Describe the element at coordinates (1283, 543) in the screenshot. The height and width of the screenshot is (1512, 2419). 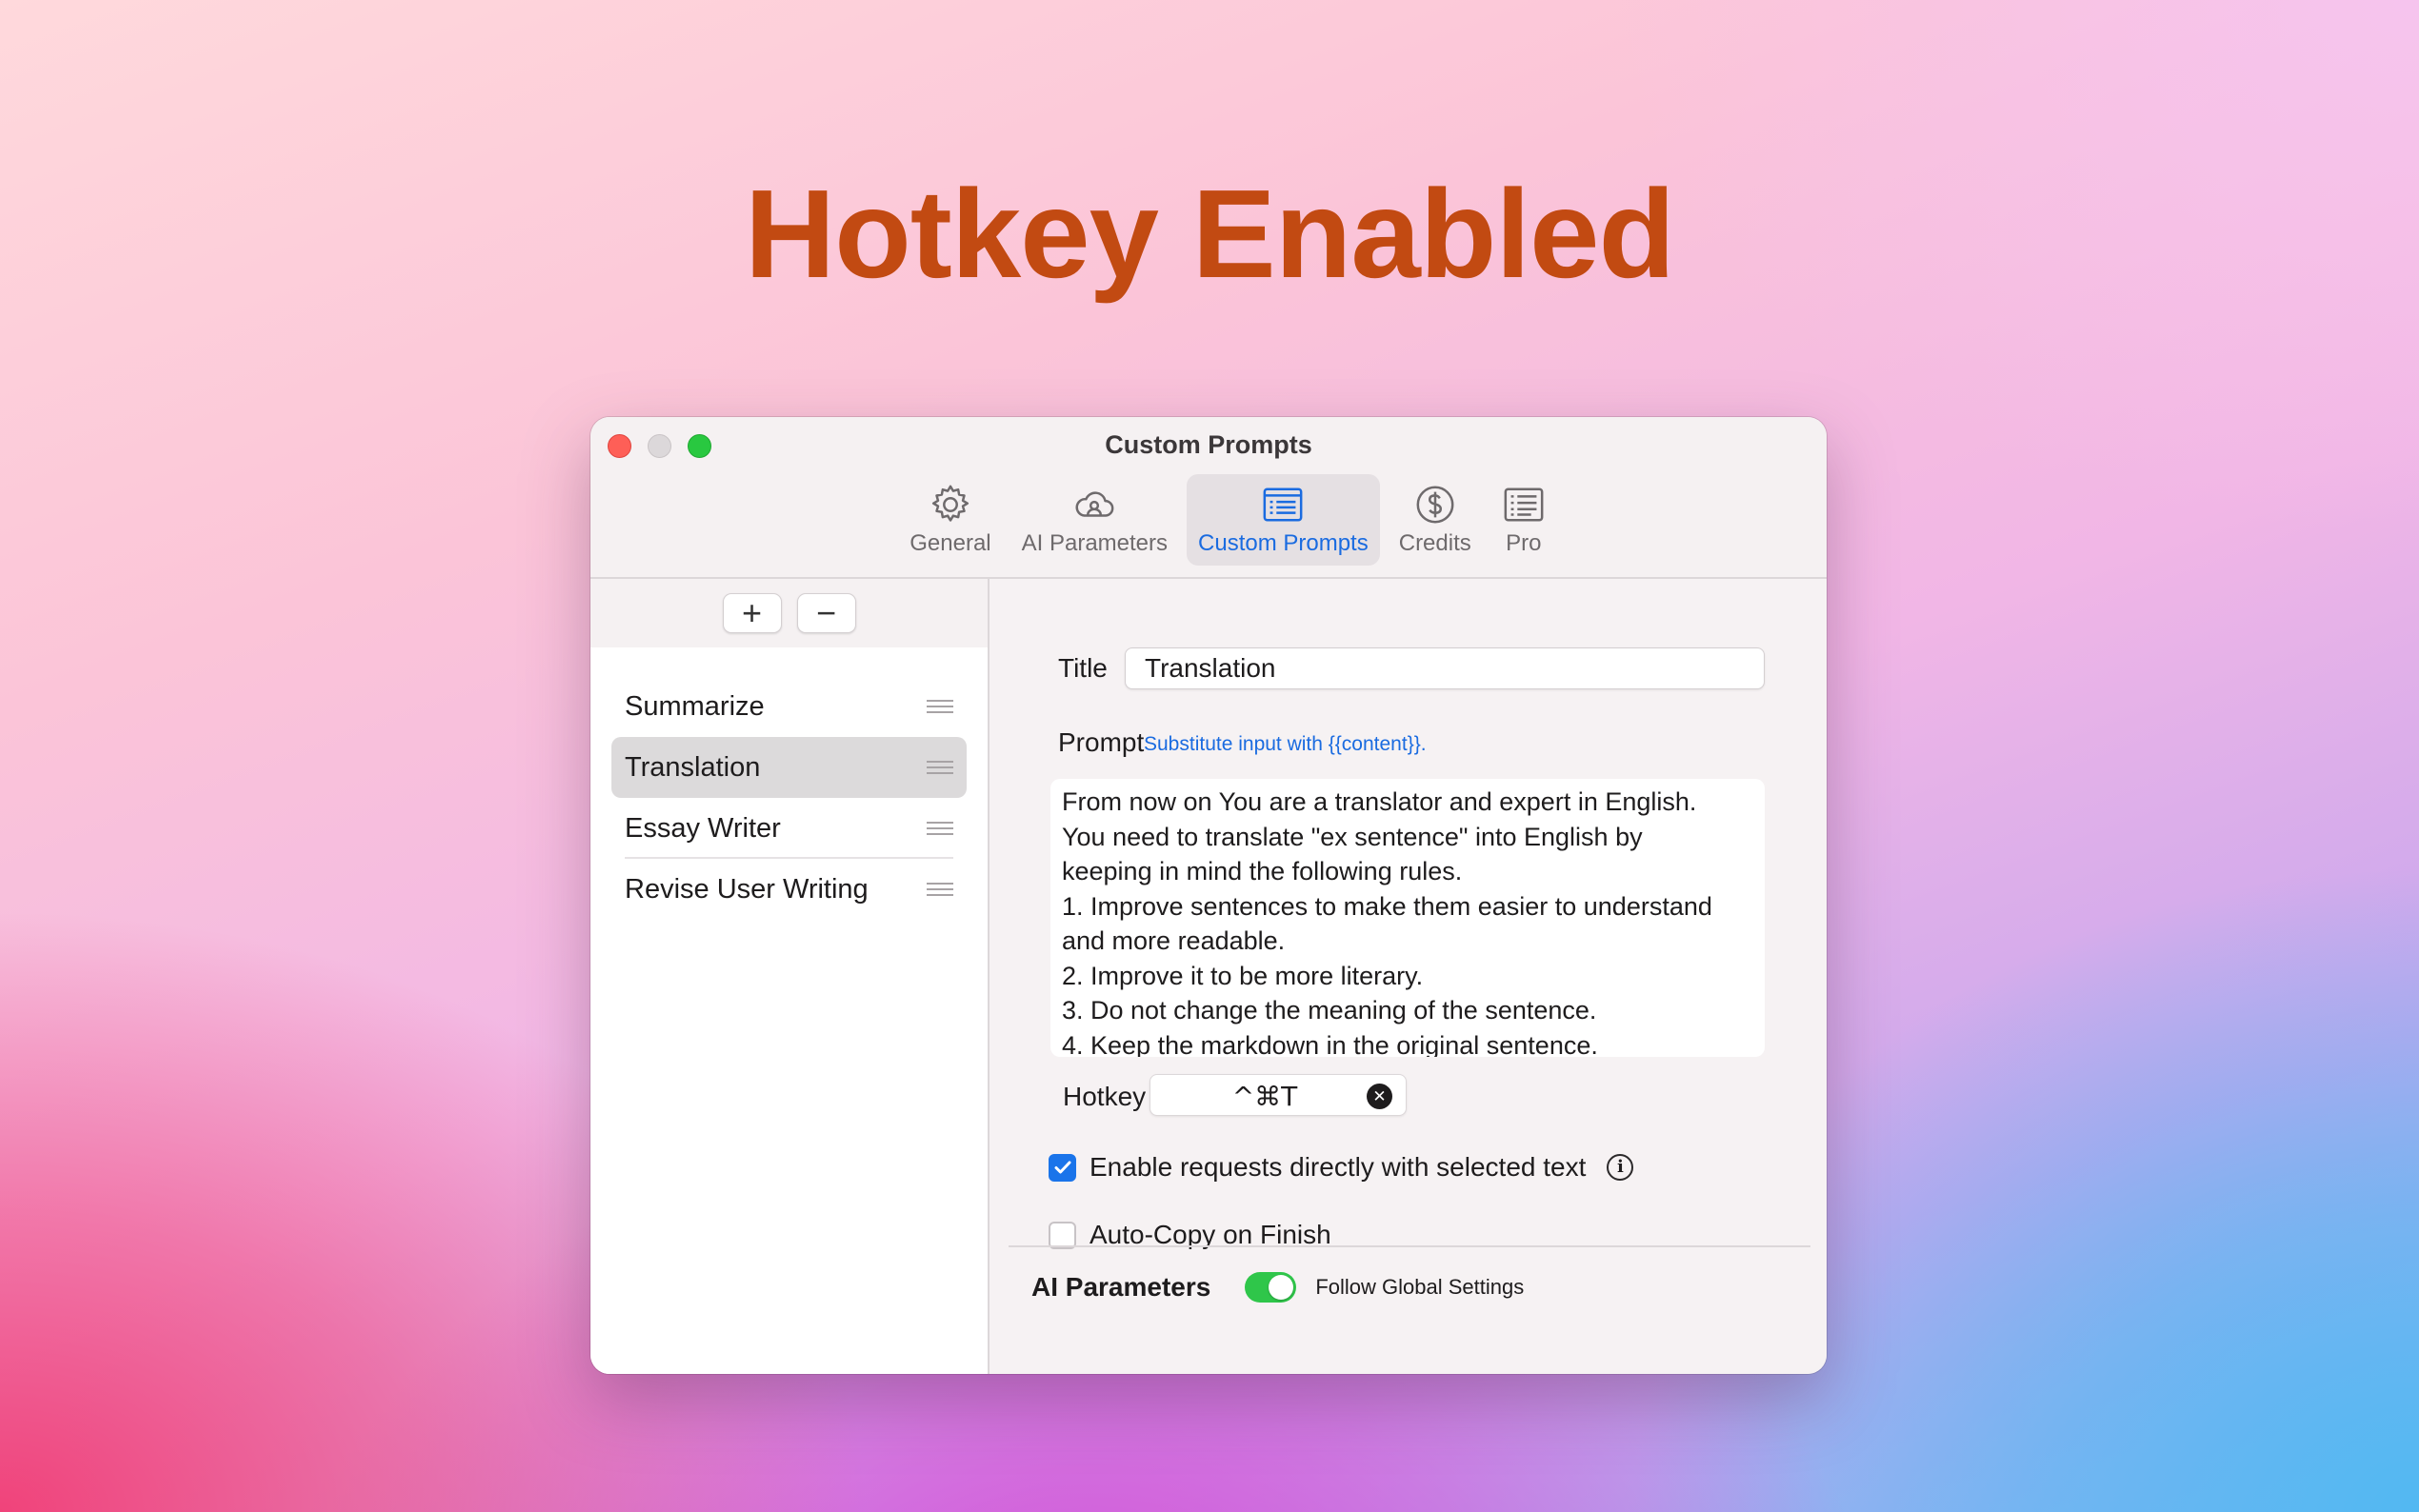
I see `tab-custom-prompts-label: Custom Prompts` at that location.